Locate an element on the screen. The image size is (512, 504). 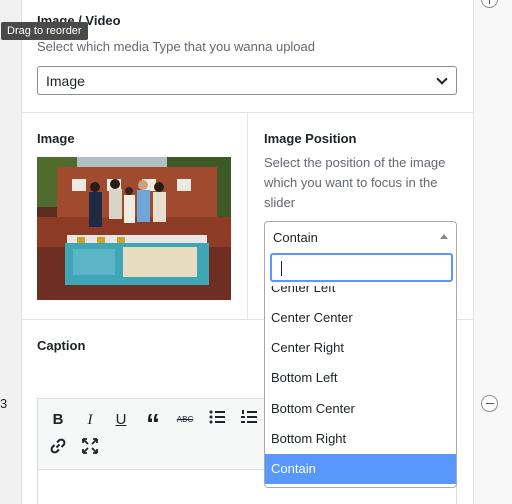
text-caret is located at coordinates (281, 268).